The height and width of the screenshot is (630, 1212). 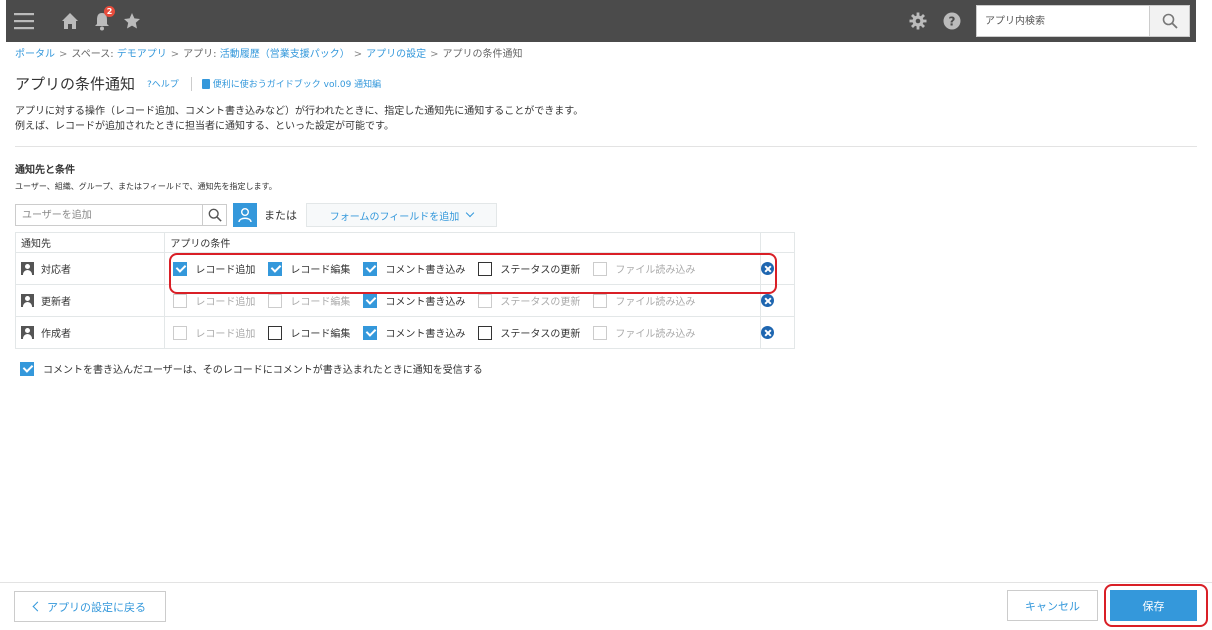 What do you see at coordinates (205, 83) in the screenshot?
I see `book-icon` at bounding box center [205, 83].